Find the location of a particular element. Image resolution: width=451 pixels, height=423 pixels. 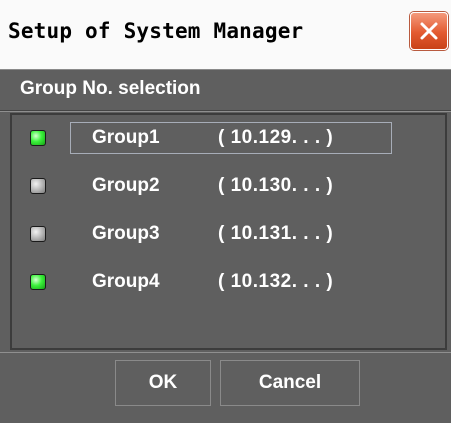

group-name: Group3 is located at coordinates (126, 233).